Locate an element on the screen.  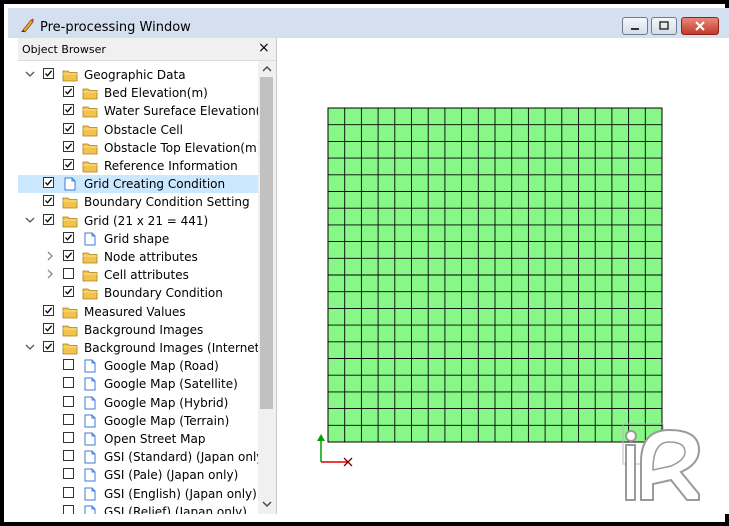
tree-item: Cell attributes is located at coordinates (138, 275).